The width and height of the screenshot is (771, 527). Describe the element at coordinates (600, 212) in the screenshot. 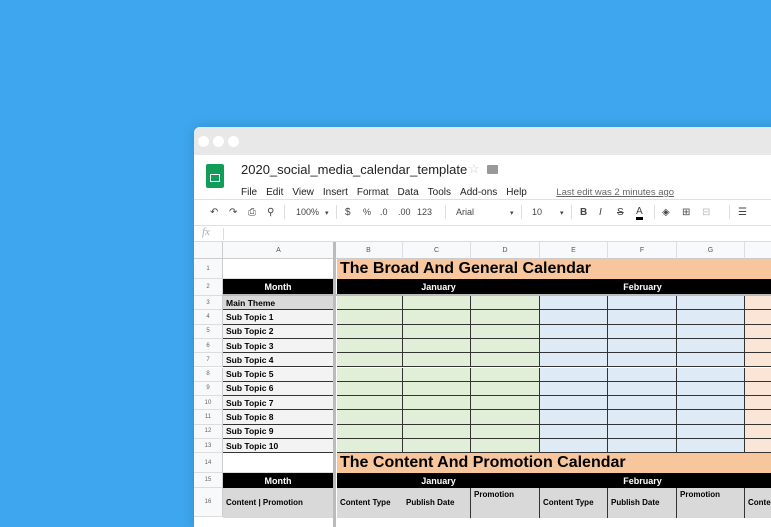

I see `italic-button: I` at that location.